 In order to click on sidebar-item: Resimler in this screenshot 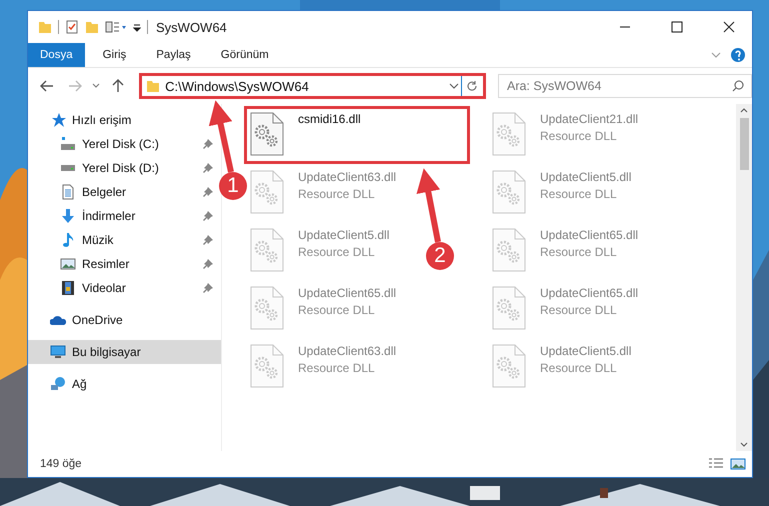, I will do `click(124, 264)`.